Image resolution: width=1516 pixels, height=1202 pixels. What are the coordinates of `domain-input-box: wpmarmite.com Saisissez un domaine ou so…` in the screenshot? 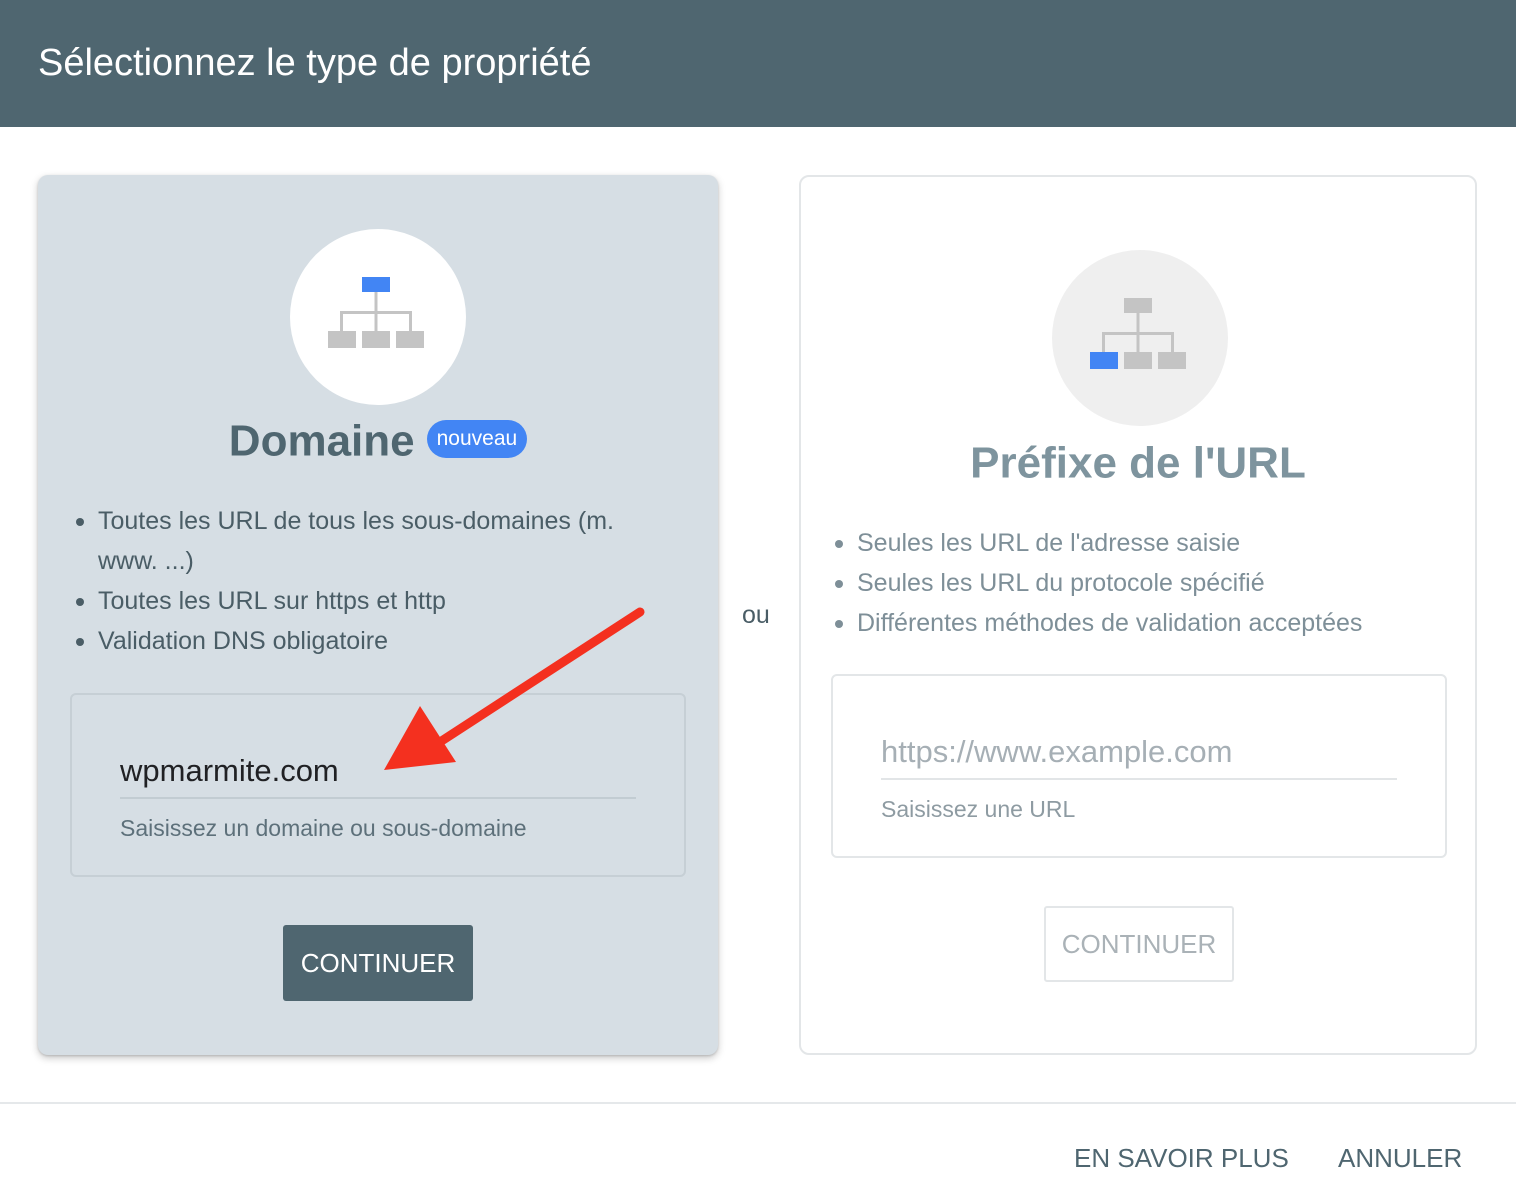 It's located at (378, 785).